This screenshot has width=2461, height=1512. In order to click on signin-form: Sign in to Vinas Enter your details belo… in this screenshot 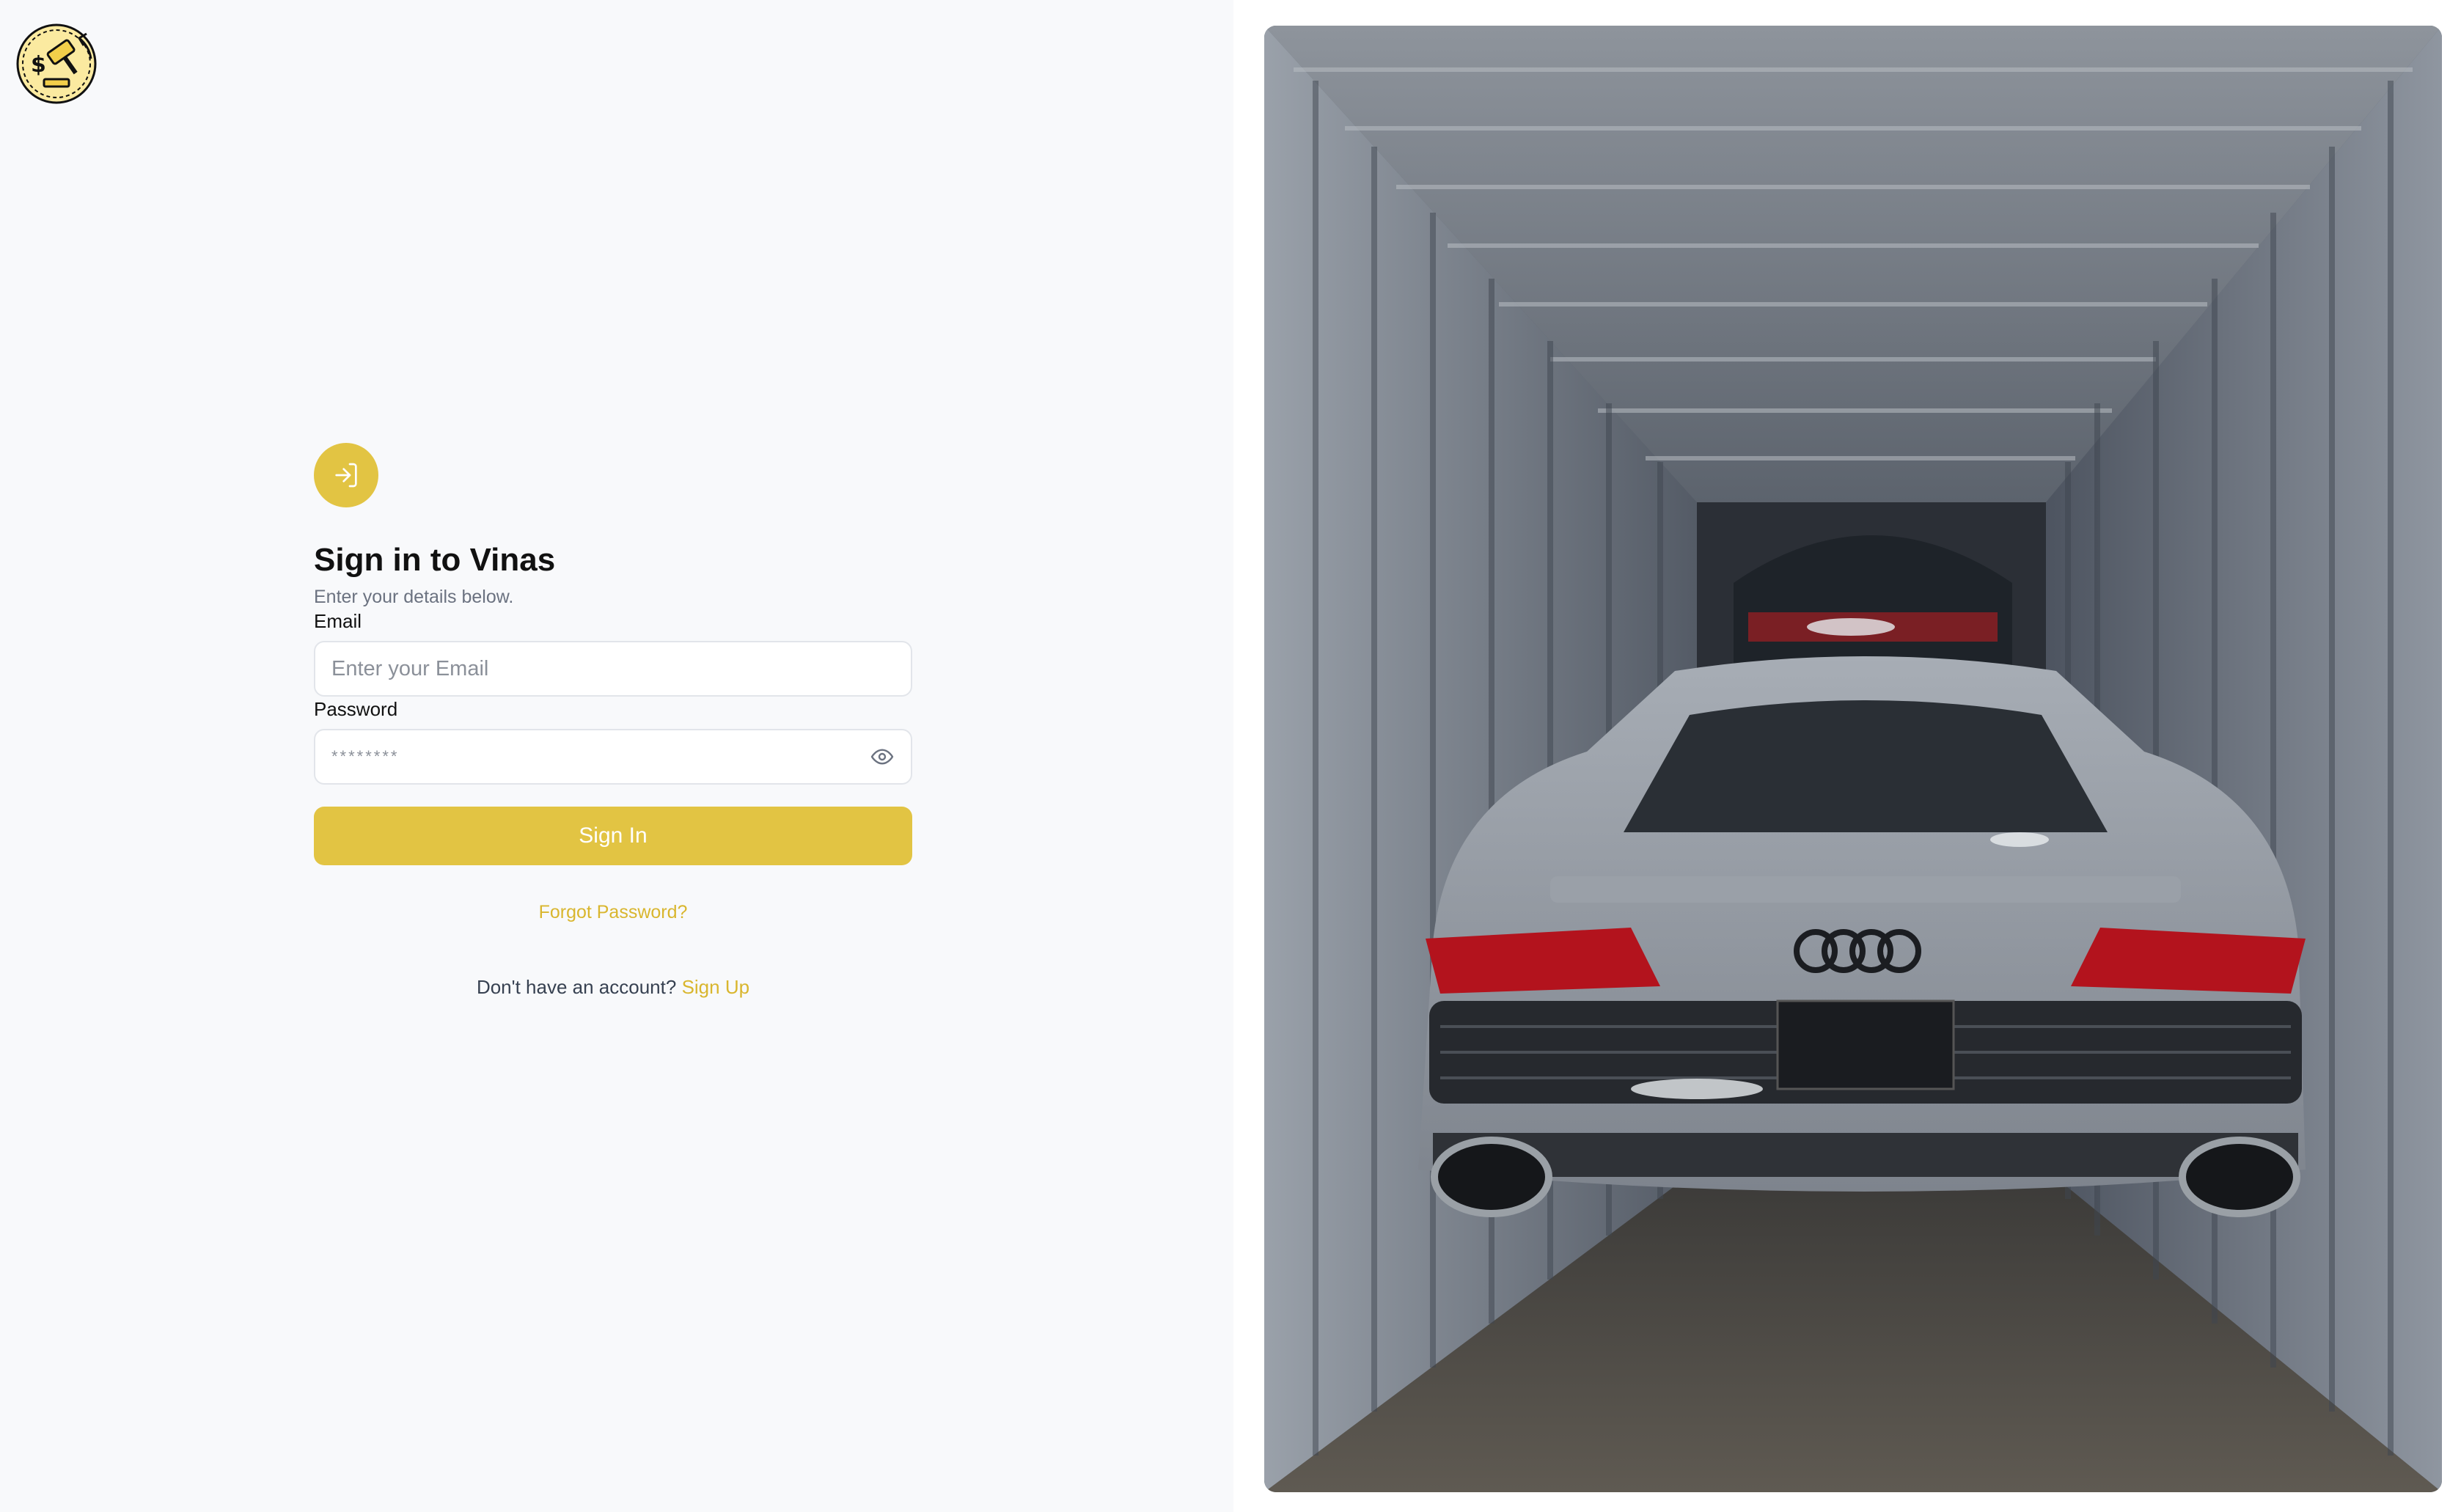, I will do `click(613, 721)`.